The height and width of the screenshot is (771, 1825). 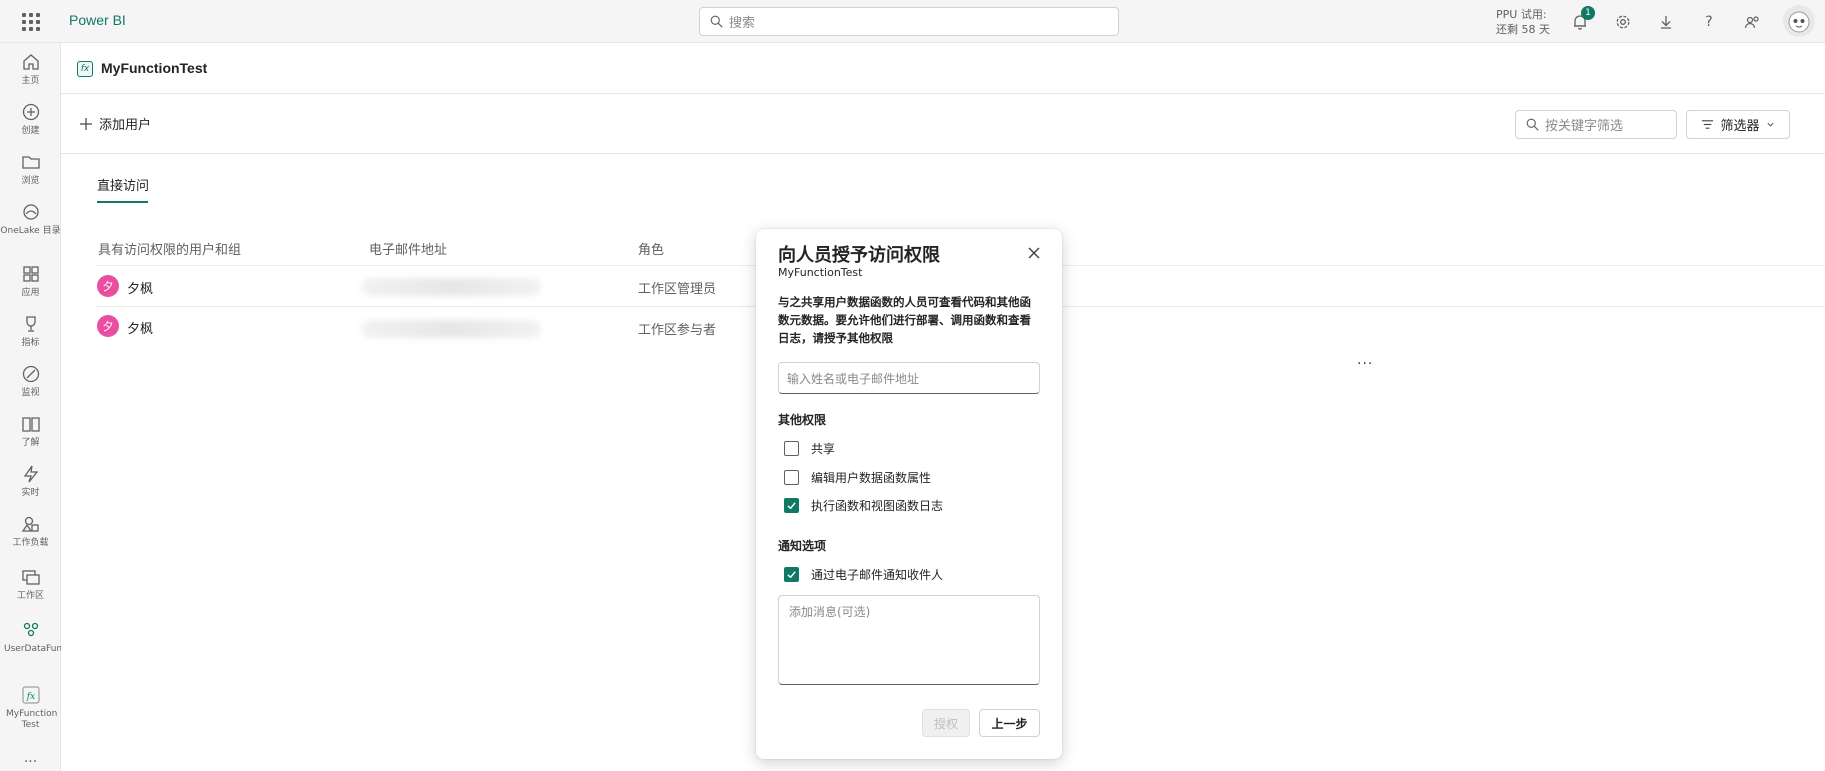 I want to click on permission-edit-properties-checkbox: 编辑用户数据函数属性, so click(x=857, y=477).